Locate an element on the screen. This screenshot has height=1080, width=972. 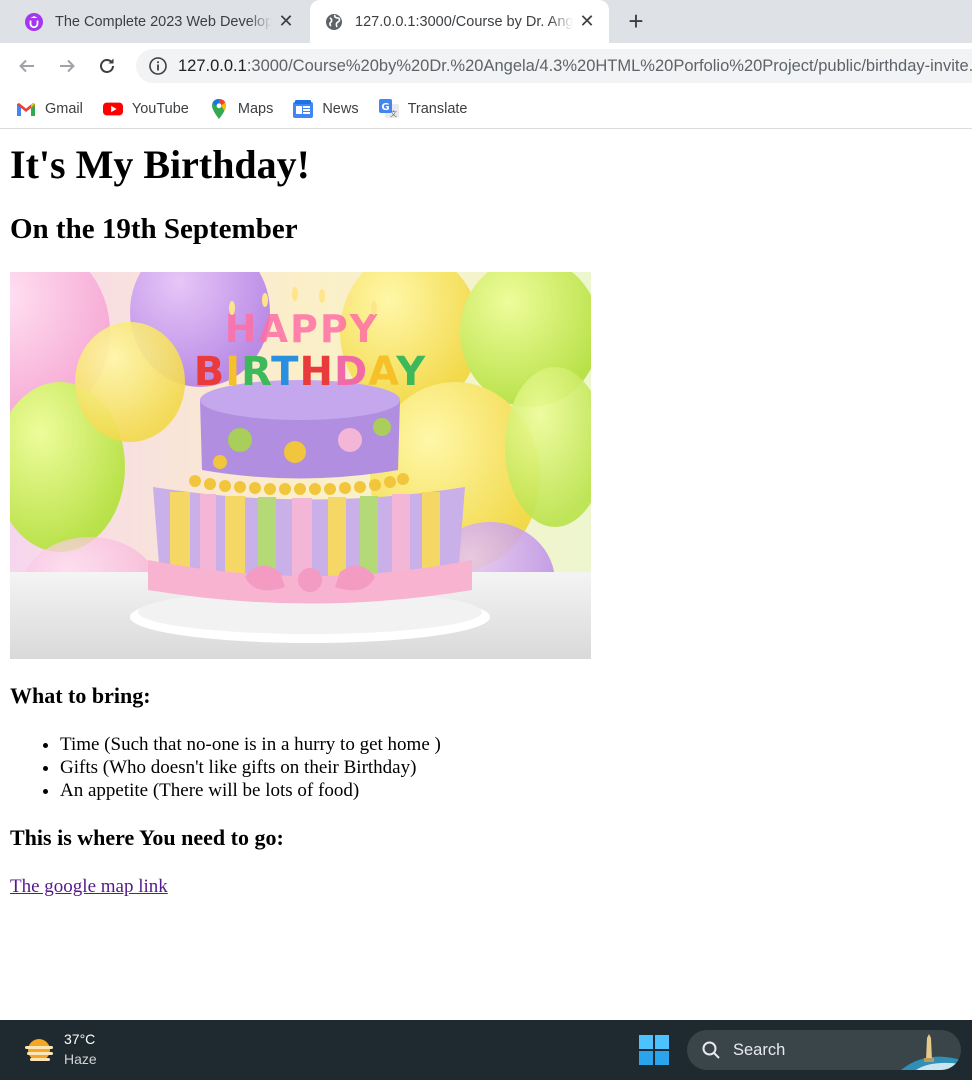
new-tab-button: + is located at coordinates (636, 21).